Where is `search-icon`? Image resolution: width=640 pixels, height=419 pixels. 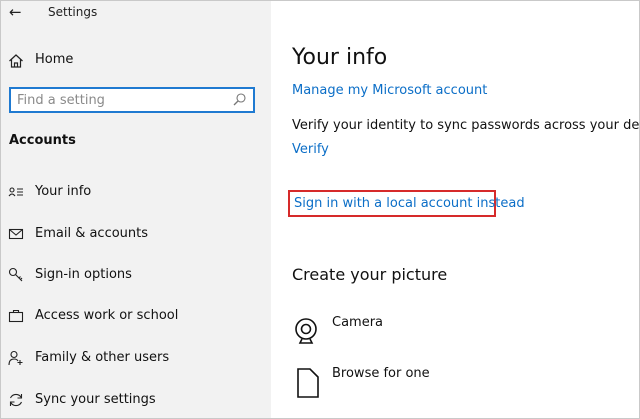 search-icon is located at coordinates (240, 100).